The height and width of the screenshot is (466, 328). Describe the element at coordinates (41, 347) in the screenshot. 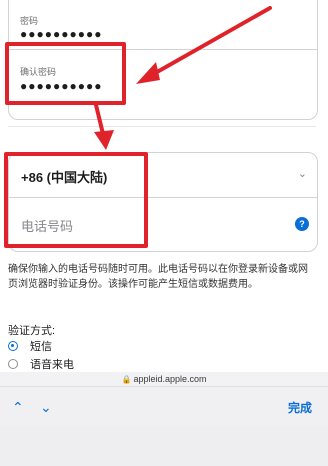

I see `radio-sms-label: 短信` at that location.